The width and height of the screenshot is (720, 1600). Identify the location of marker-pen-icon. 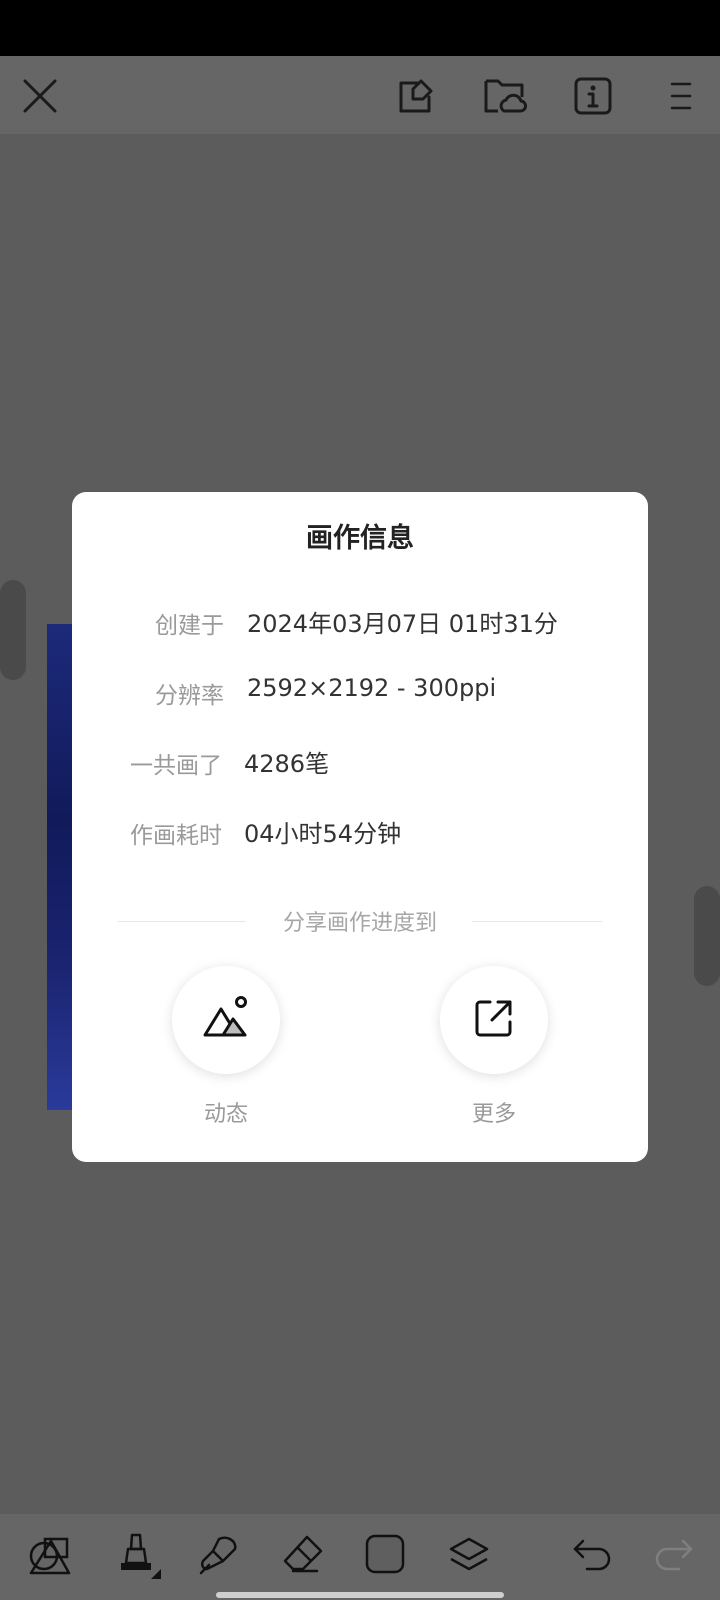
(139, 1555).